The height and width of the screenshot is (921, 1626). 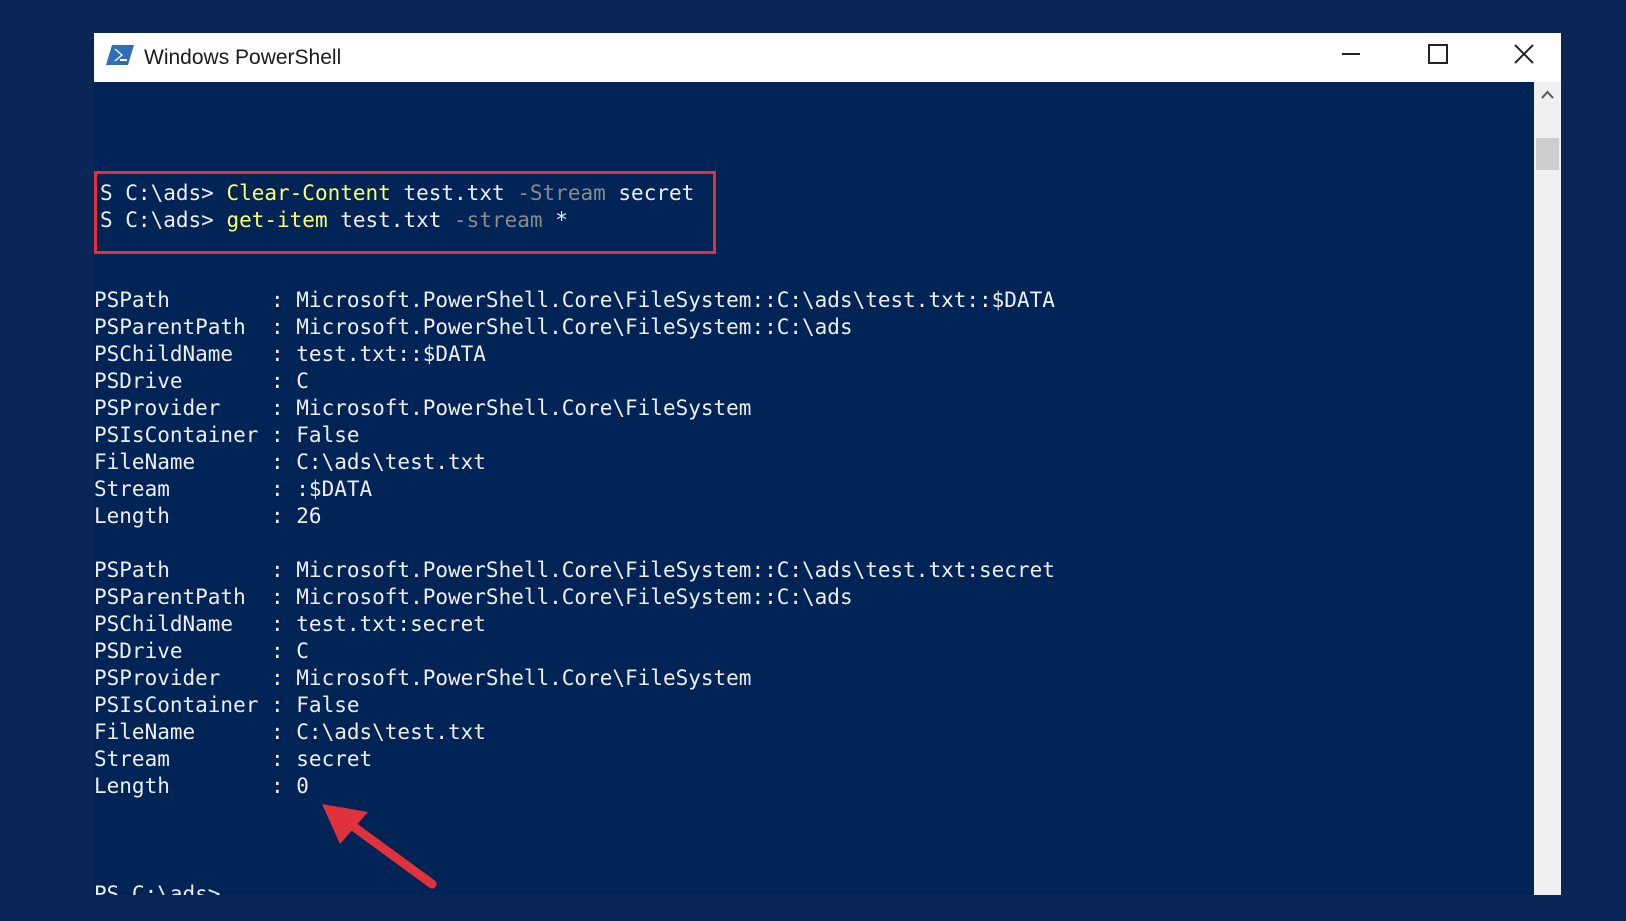 I want to click on cmd-value: secret, so click(x=650, y=193).